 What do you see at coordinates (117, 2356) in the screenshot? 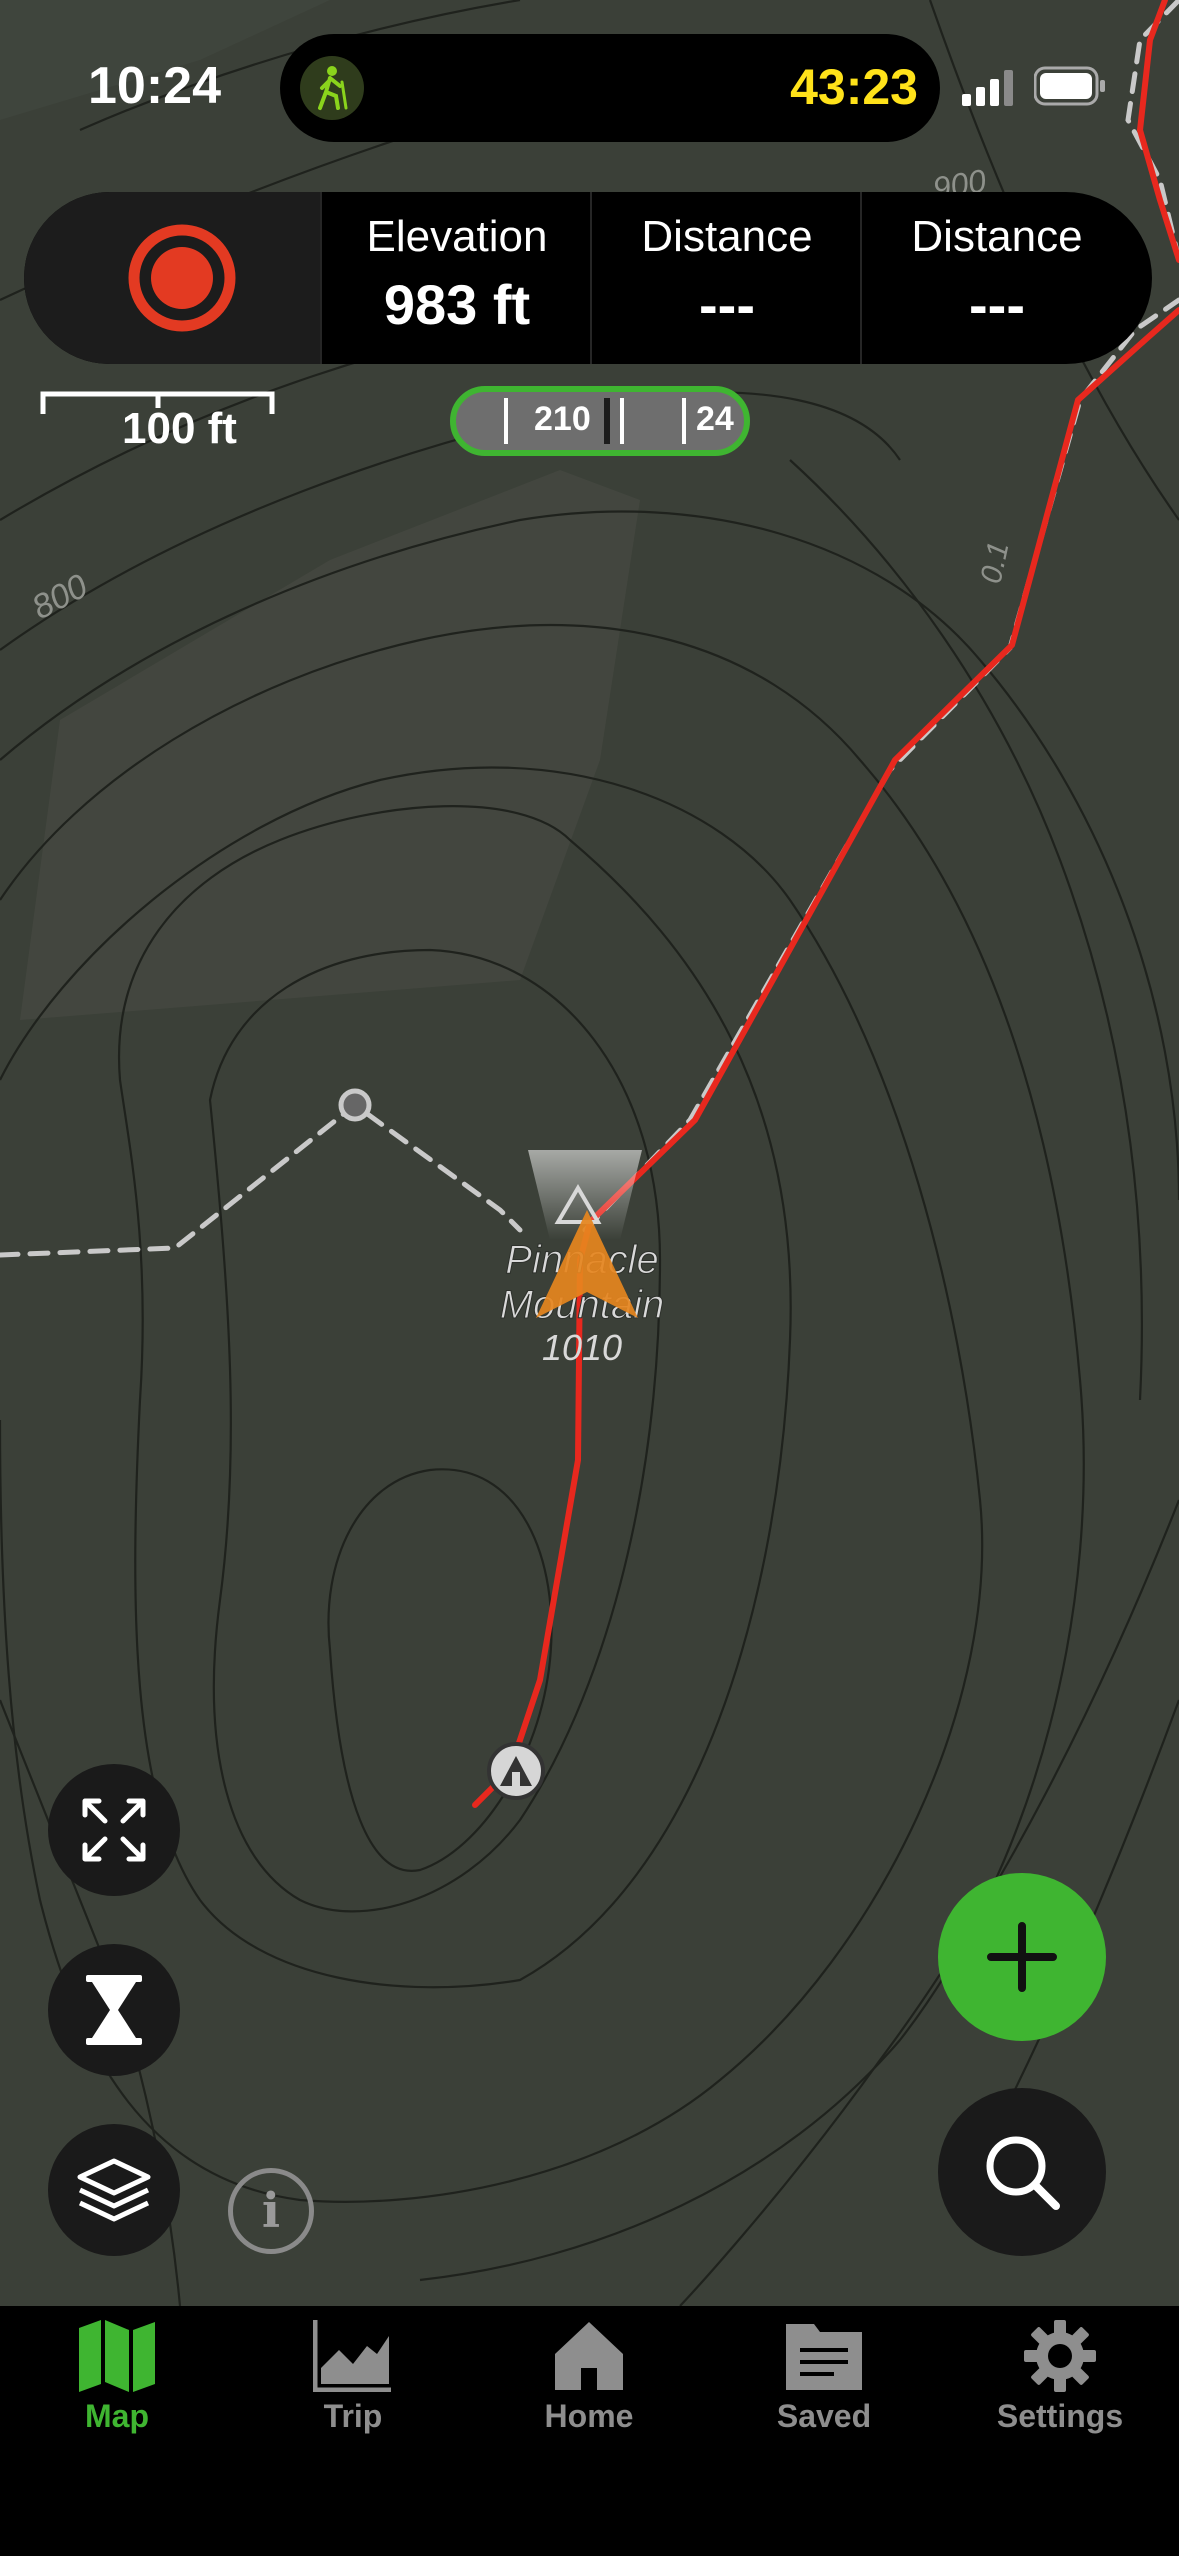
I see `map-icon` at bounding box center [117, 2356].